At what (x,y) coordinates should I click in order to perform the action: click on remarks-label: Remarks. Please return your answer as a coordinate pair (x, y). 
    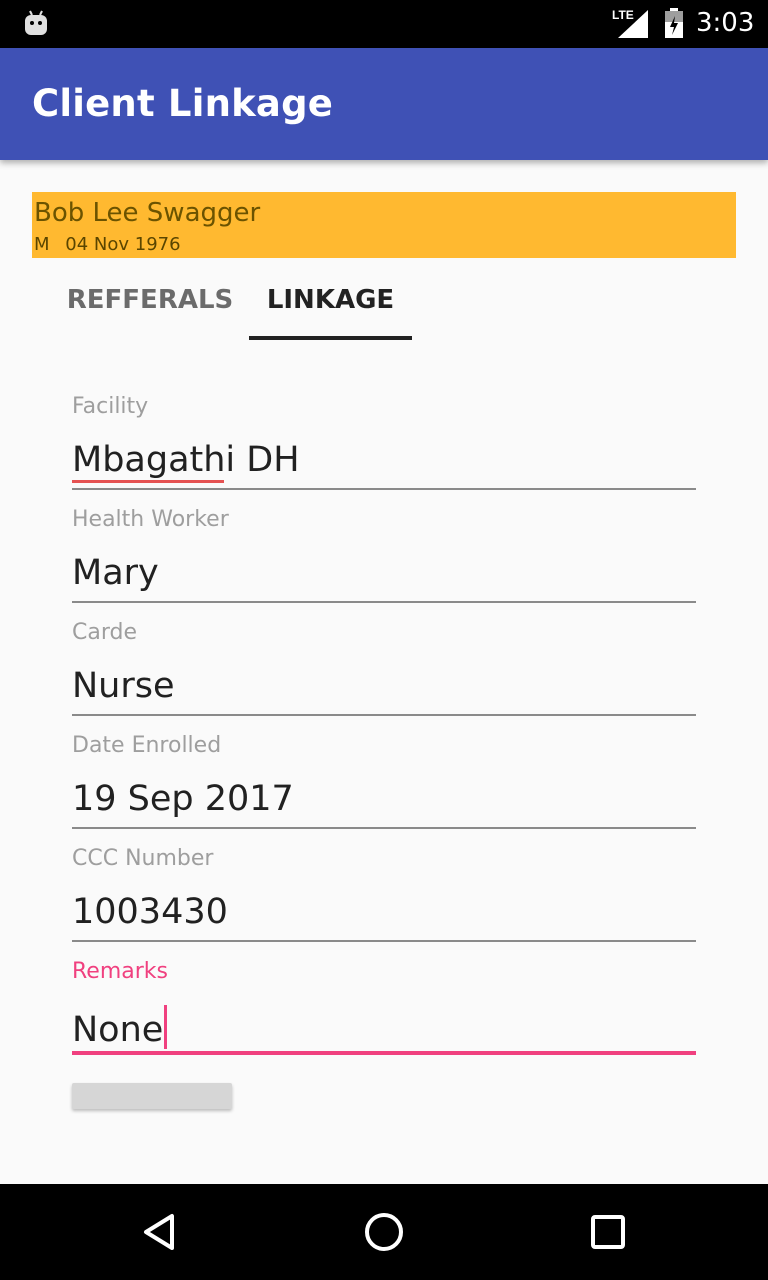
    Looking at the image, I should click on (120, 971).